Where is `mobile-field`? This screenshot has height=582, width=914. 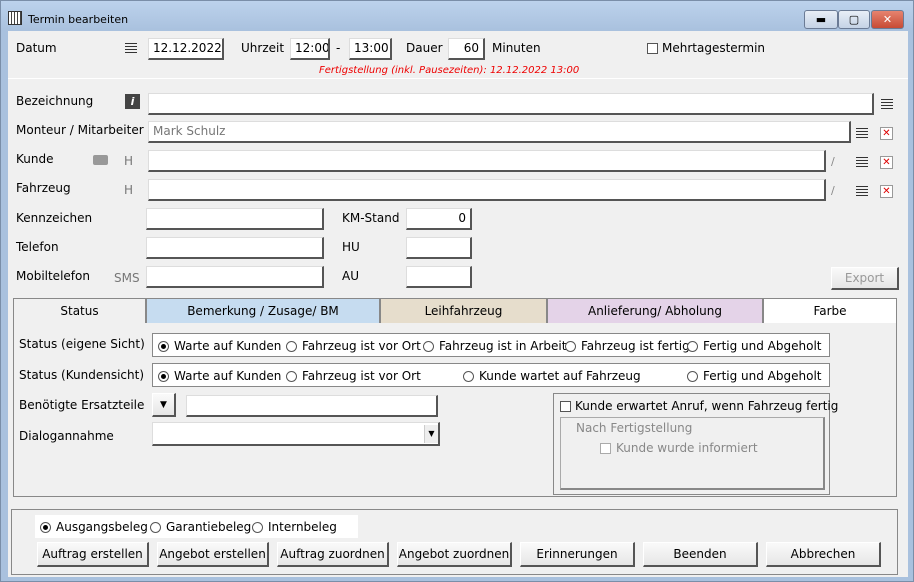 mobile-field is located at coordinates (235, 277).